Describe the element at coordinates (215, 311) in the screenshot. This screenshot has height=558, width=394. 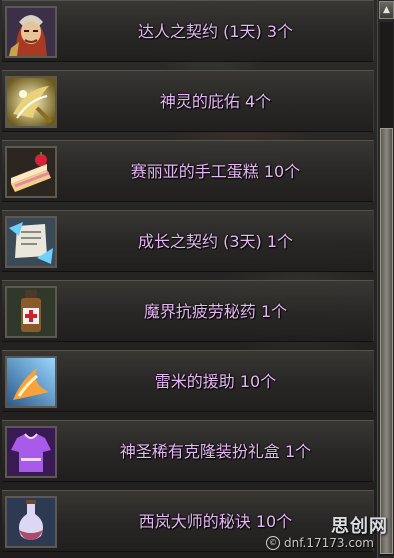
I see `item-name: 魔界抗疲劳秘药 1个` at that location.